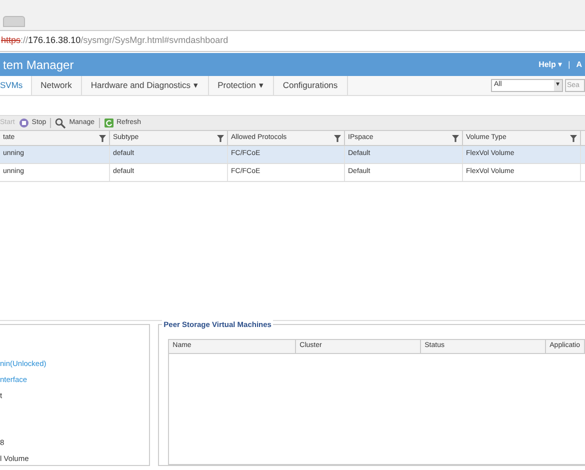 This screenshot has height=470, width=585. Describe the element at coordinates (109, 123) in the screenshot. I see `refresh-icon` at that location.